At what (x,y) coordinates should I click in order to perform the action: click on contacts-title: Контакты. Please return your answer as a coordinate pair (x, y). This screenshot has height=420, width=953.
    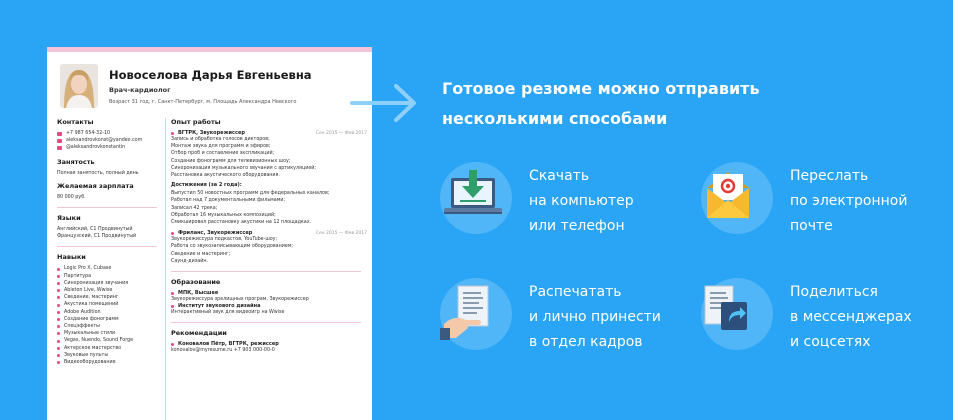
    Looking at the image, I should click on (75, 122).